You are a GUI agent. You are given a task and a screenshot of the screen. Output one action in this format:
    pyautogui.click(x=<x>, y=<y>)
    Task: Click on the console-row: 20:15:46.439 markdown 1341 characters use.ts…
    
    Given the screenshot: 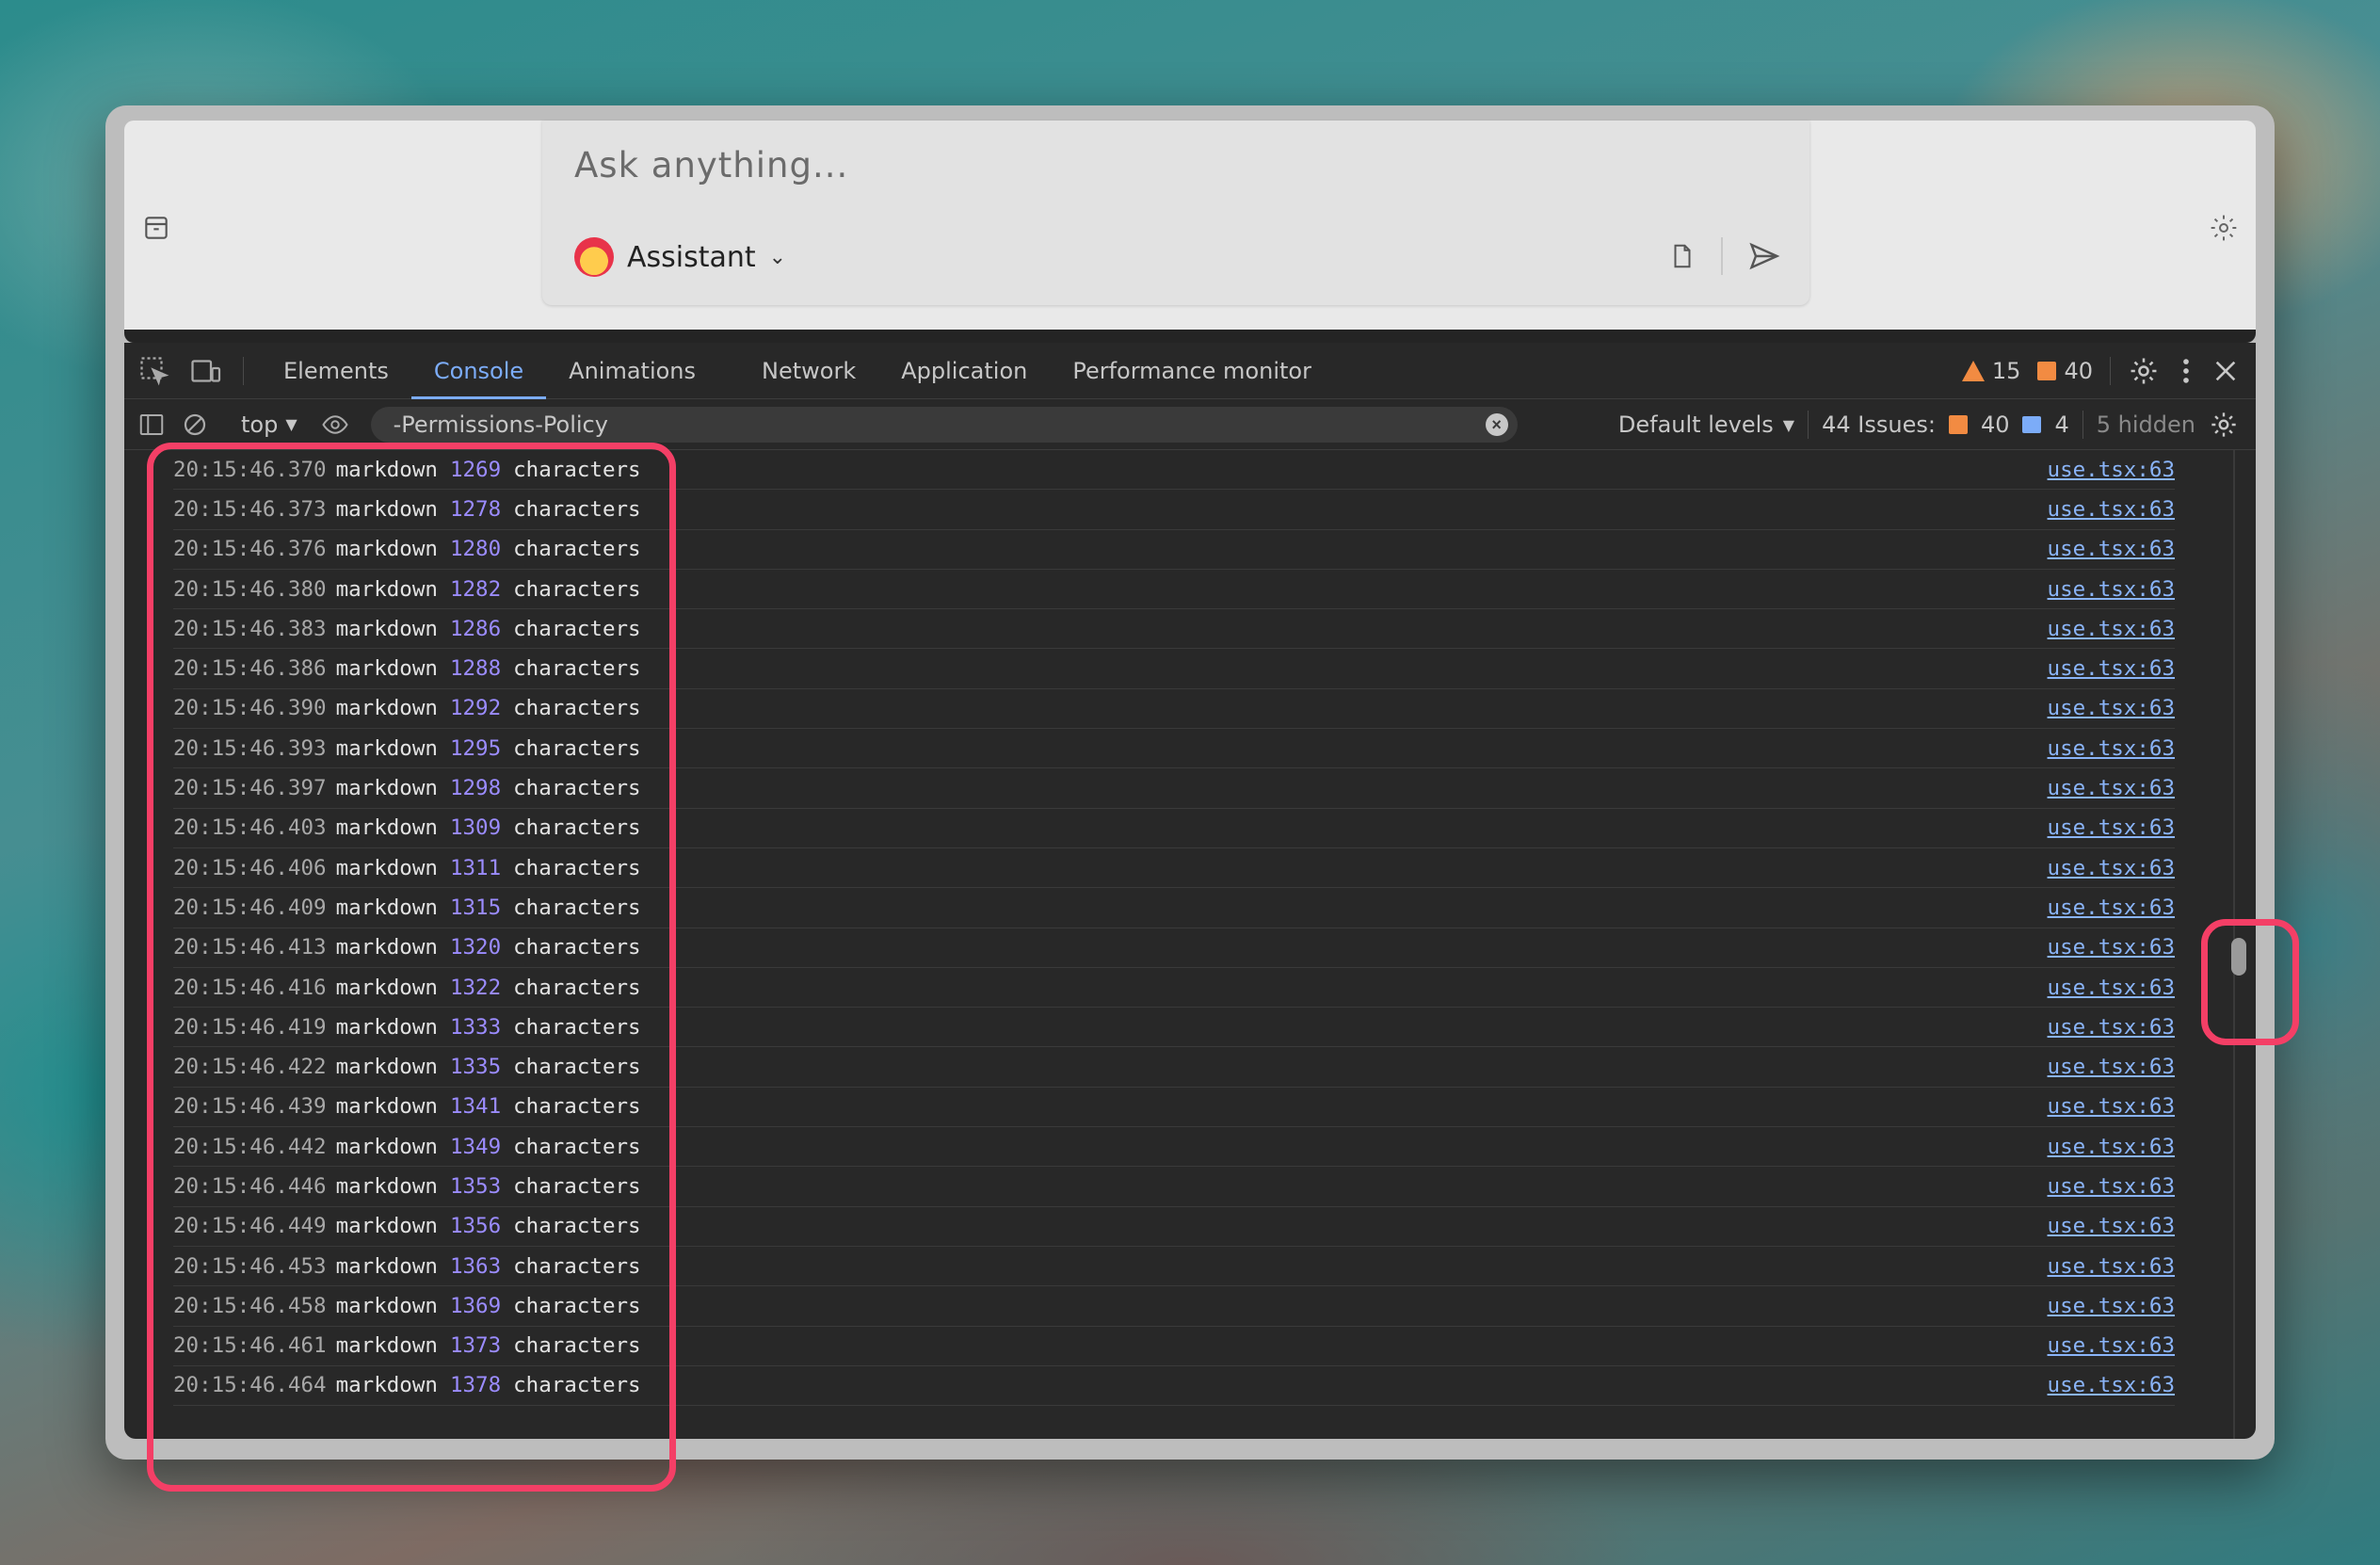 What is the action you would take?
    pyautogui.click(x=1174, y=1108)
    